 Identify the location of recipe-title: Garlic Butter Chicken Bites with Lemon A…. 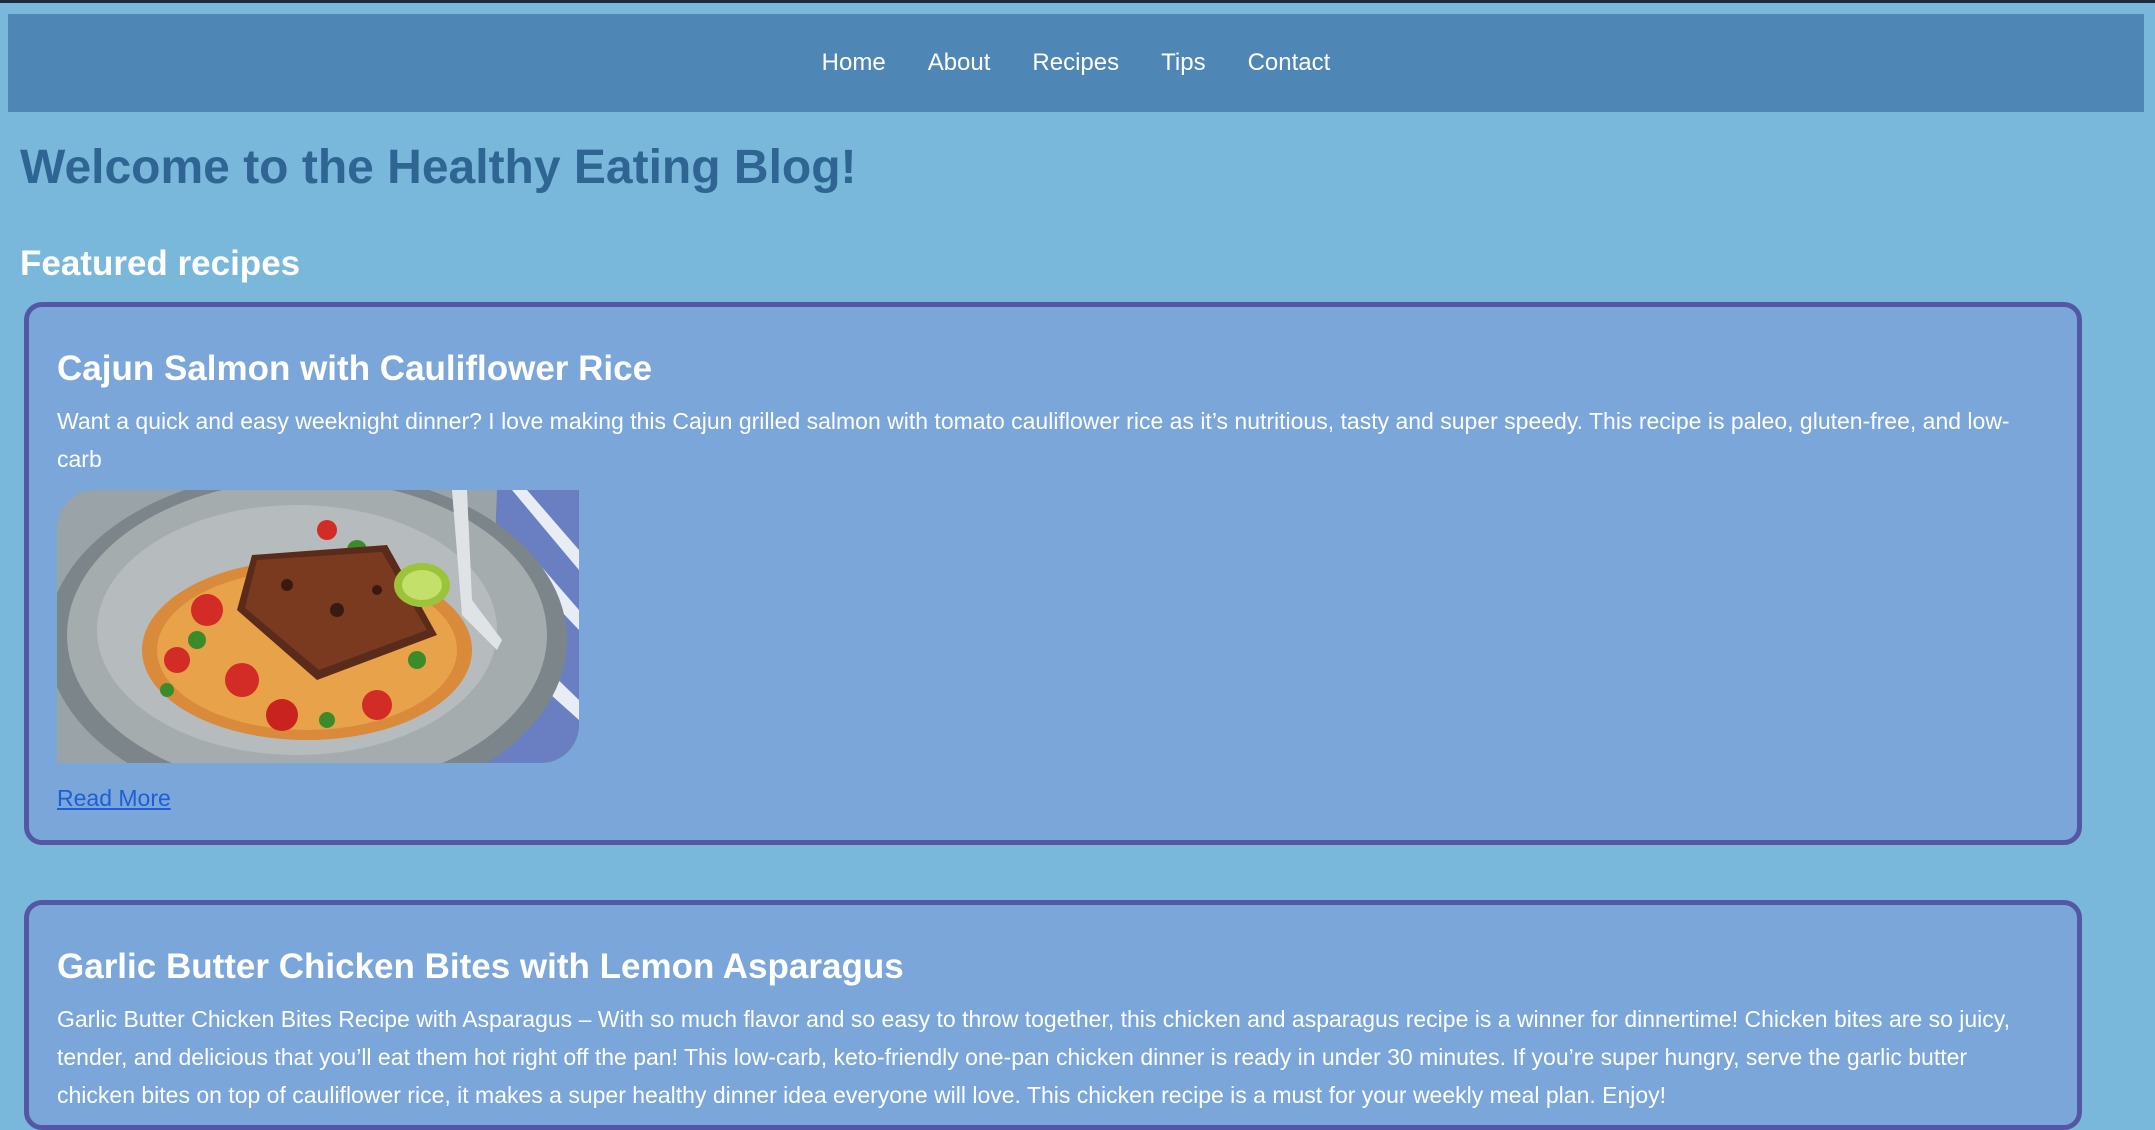
(480, 966).